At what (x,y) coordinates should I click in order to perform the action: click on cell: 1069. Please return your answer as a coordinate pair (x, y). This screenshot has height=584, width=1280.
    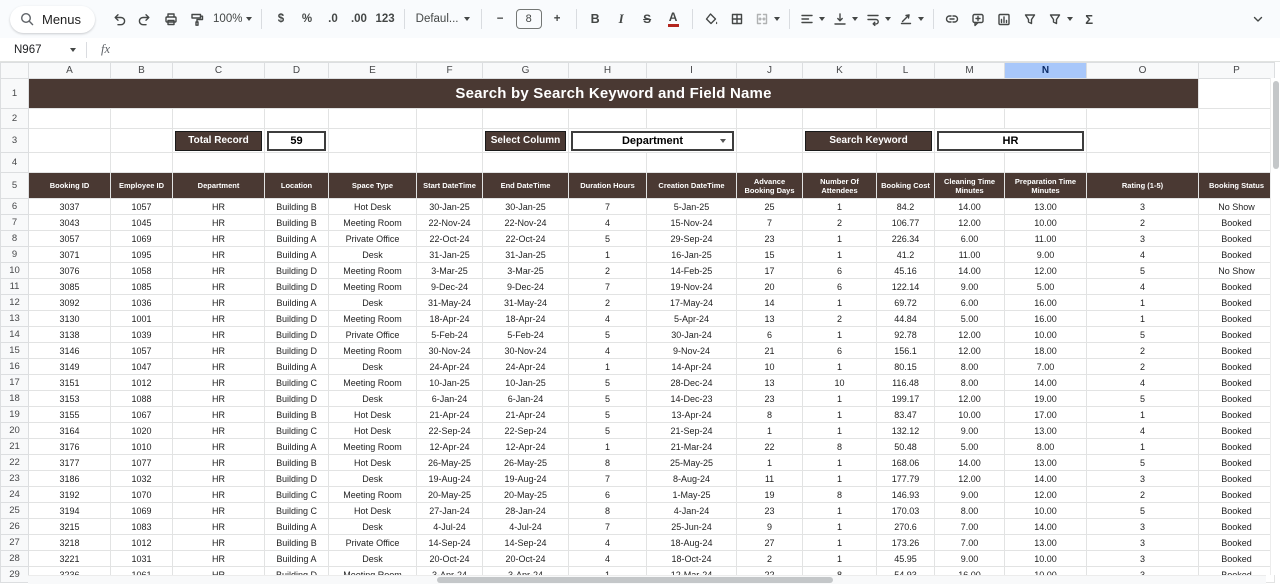
    Looking at the image, I should click on (141, 238).